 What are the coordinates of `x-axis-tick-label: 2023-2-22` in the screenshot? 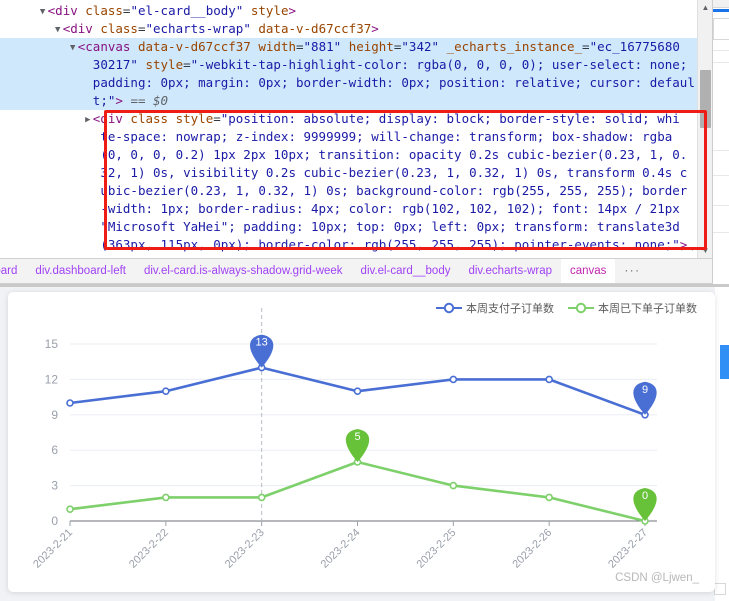 It's located at (149, 549).